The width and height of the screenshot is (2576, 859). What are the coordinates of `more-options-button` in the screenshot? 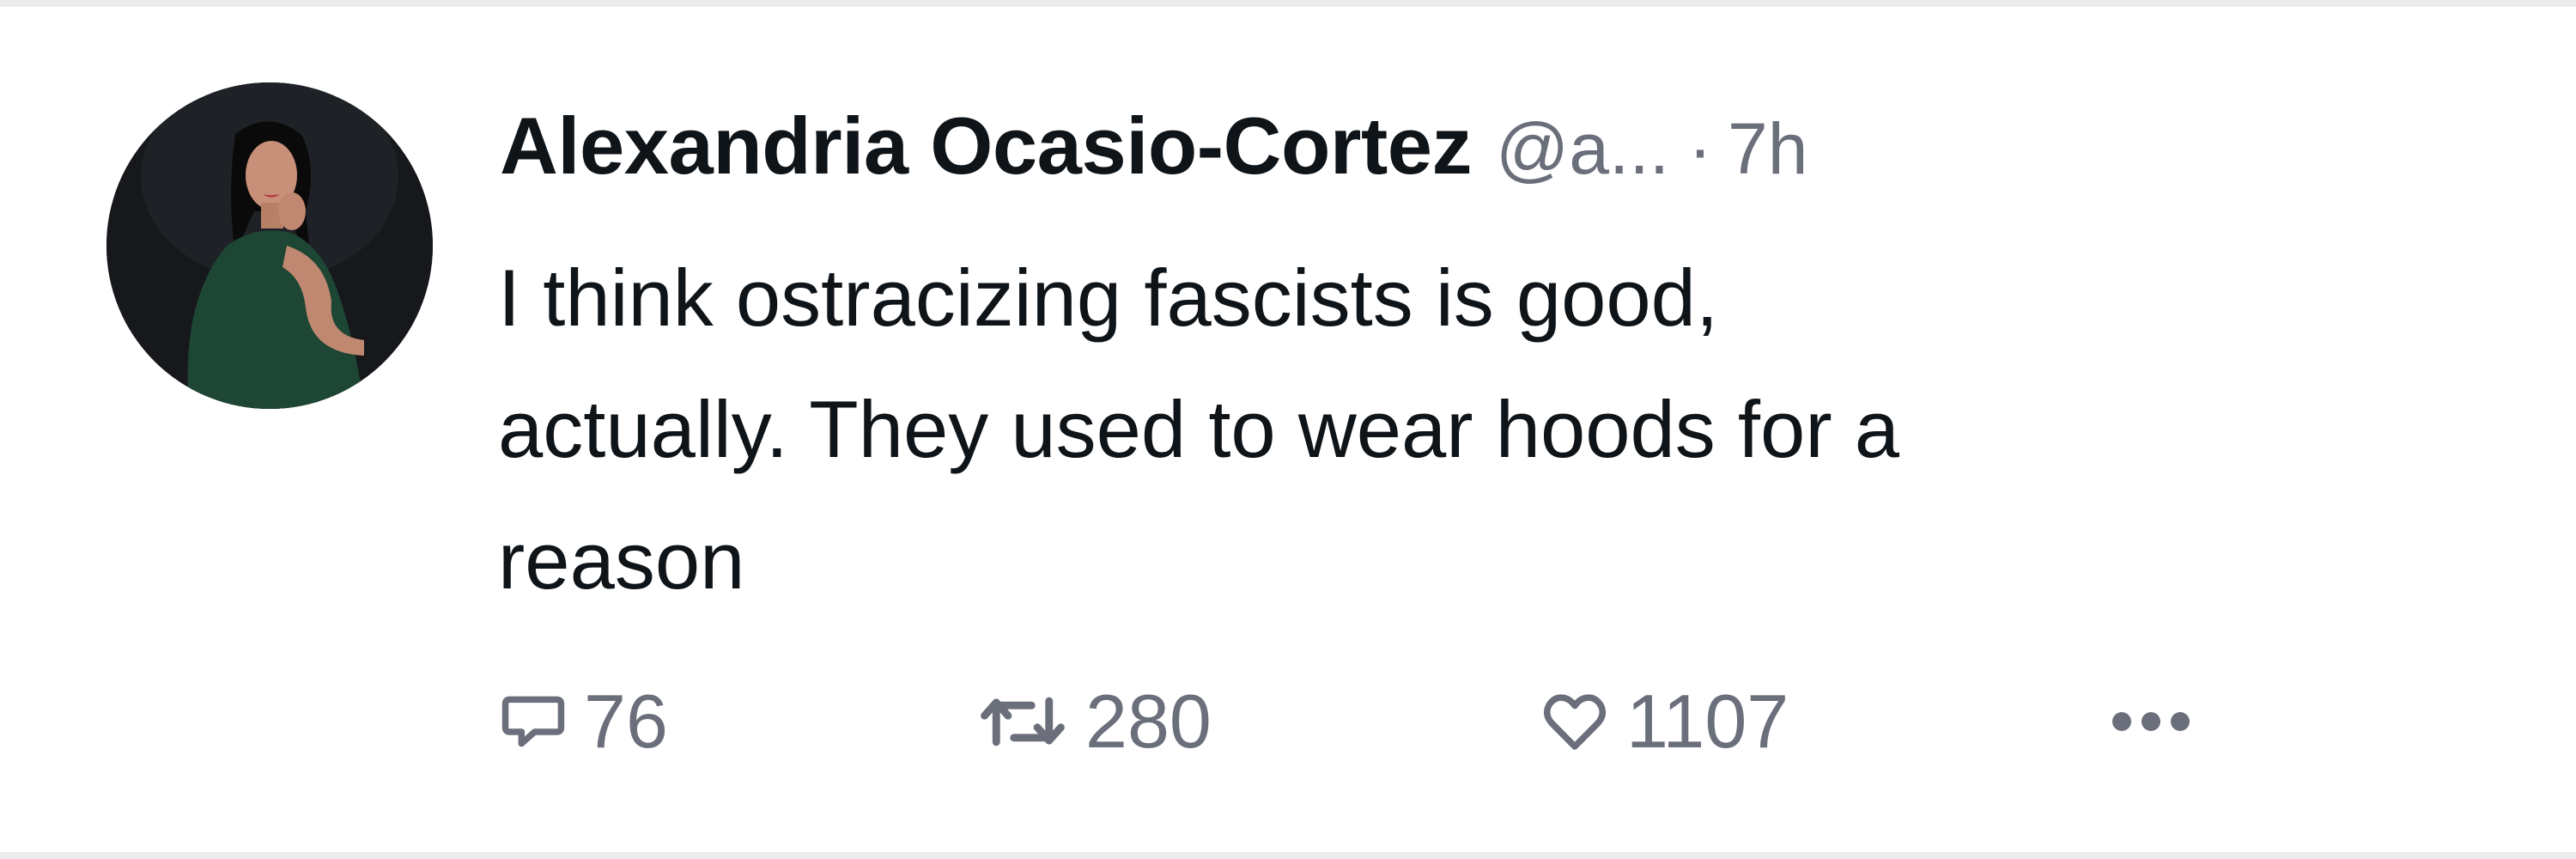 It's located at (2151, 722).